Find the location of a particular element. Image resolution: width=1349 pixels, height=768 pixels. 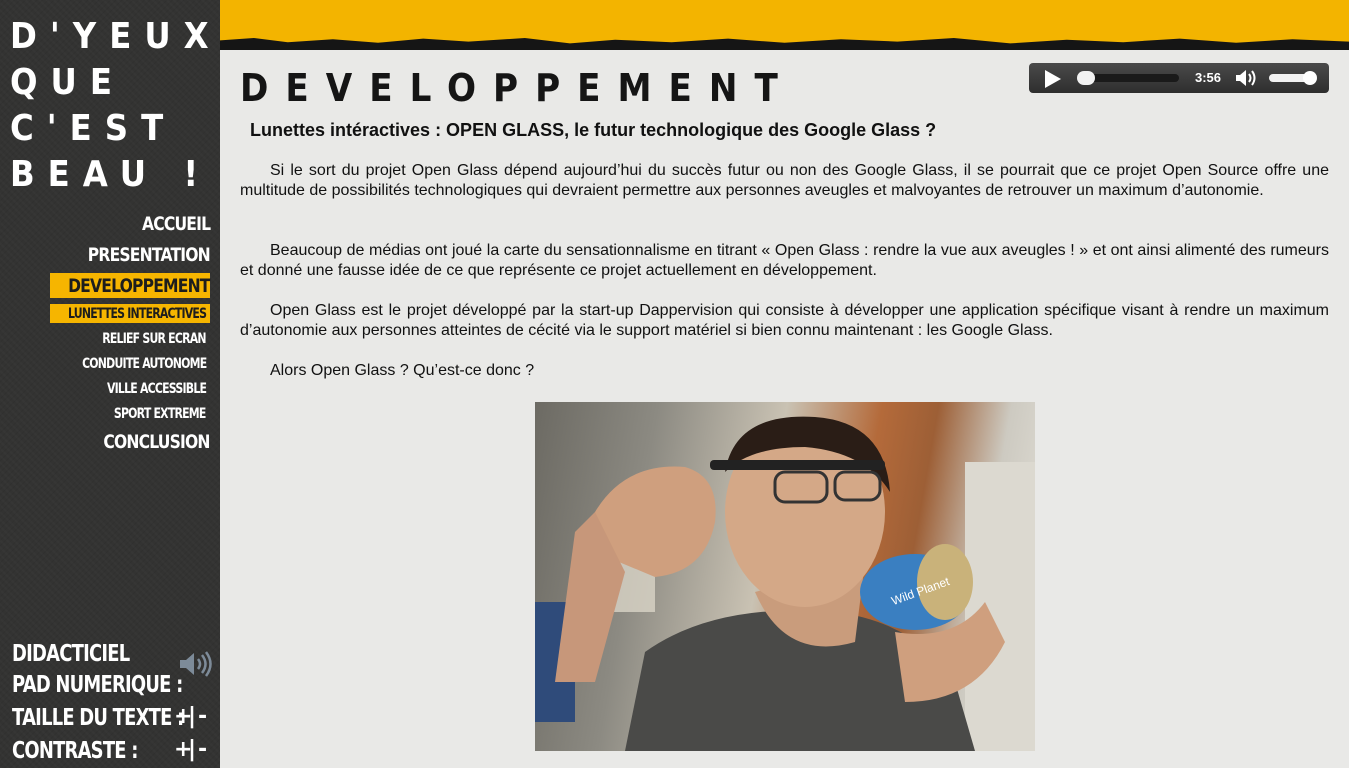

page-title: DEVELOPPEMENT is located at coordinates (517, 88).